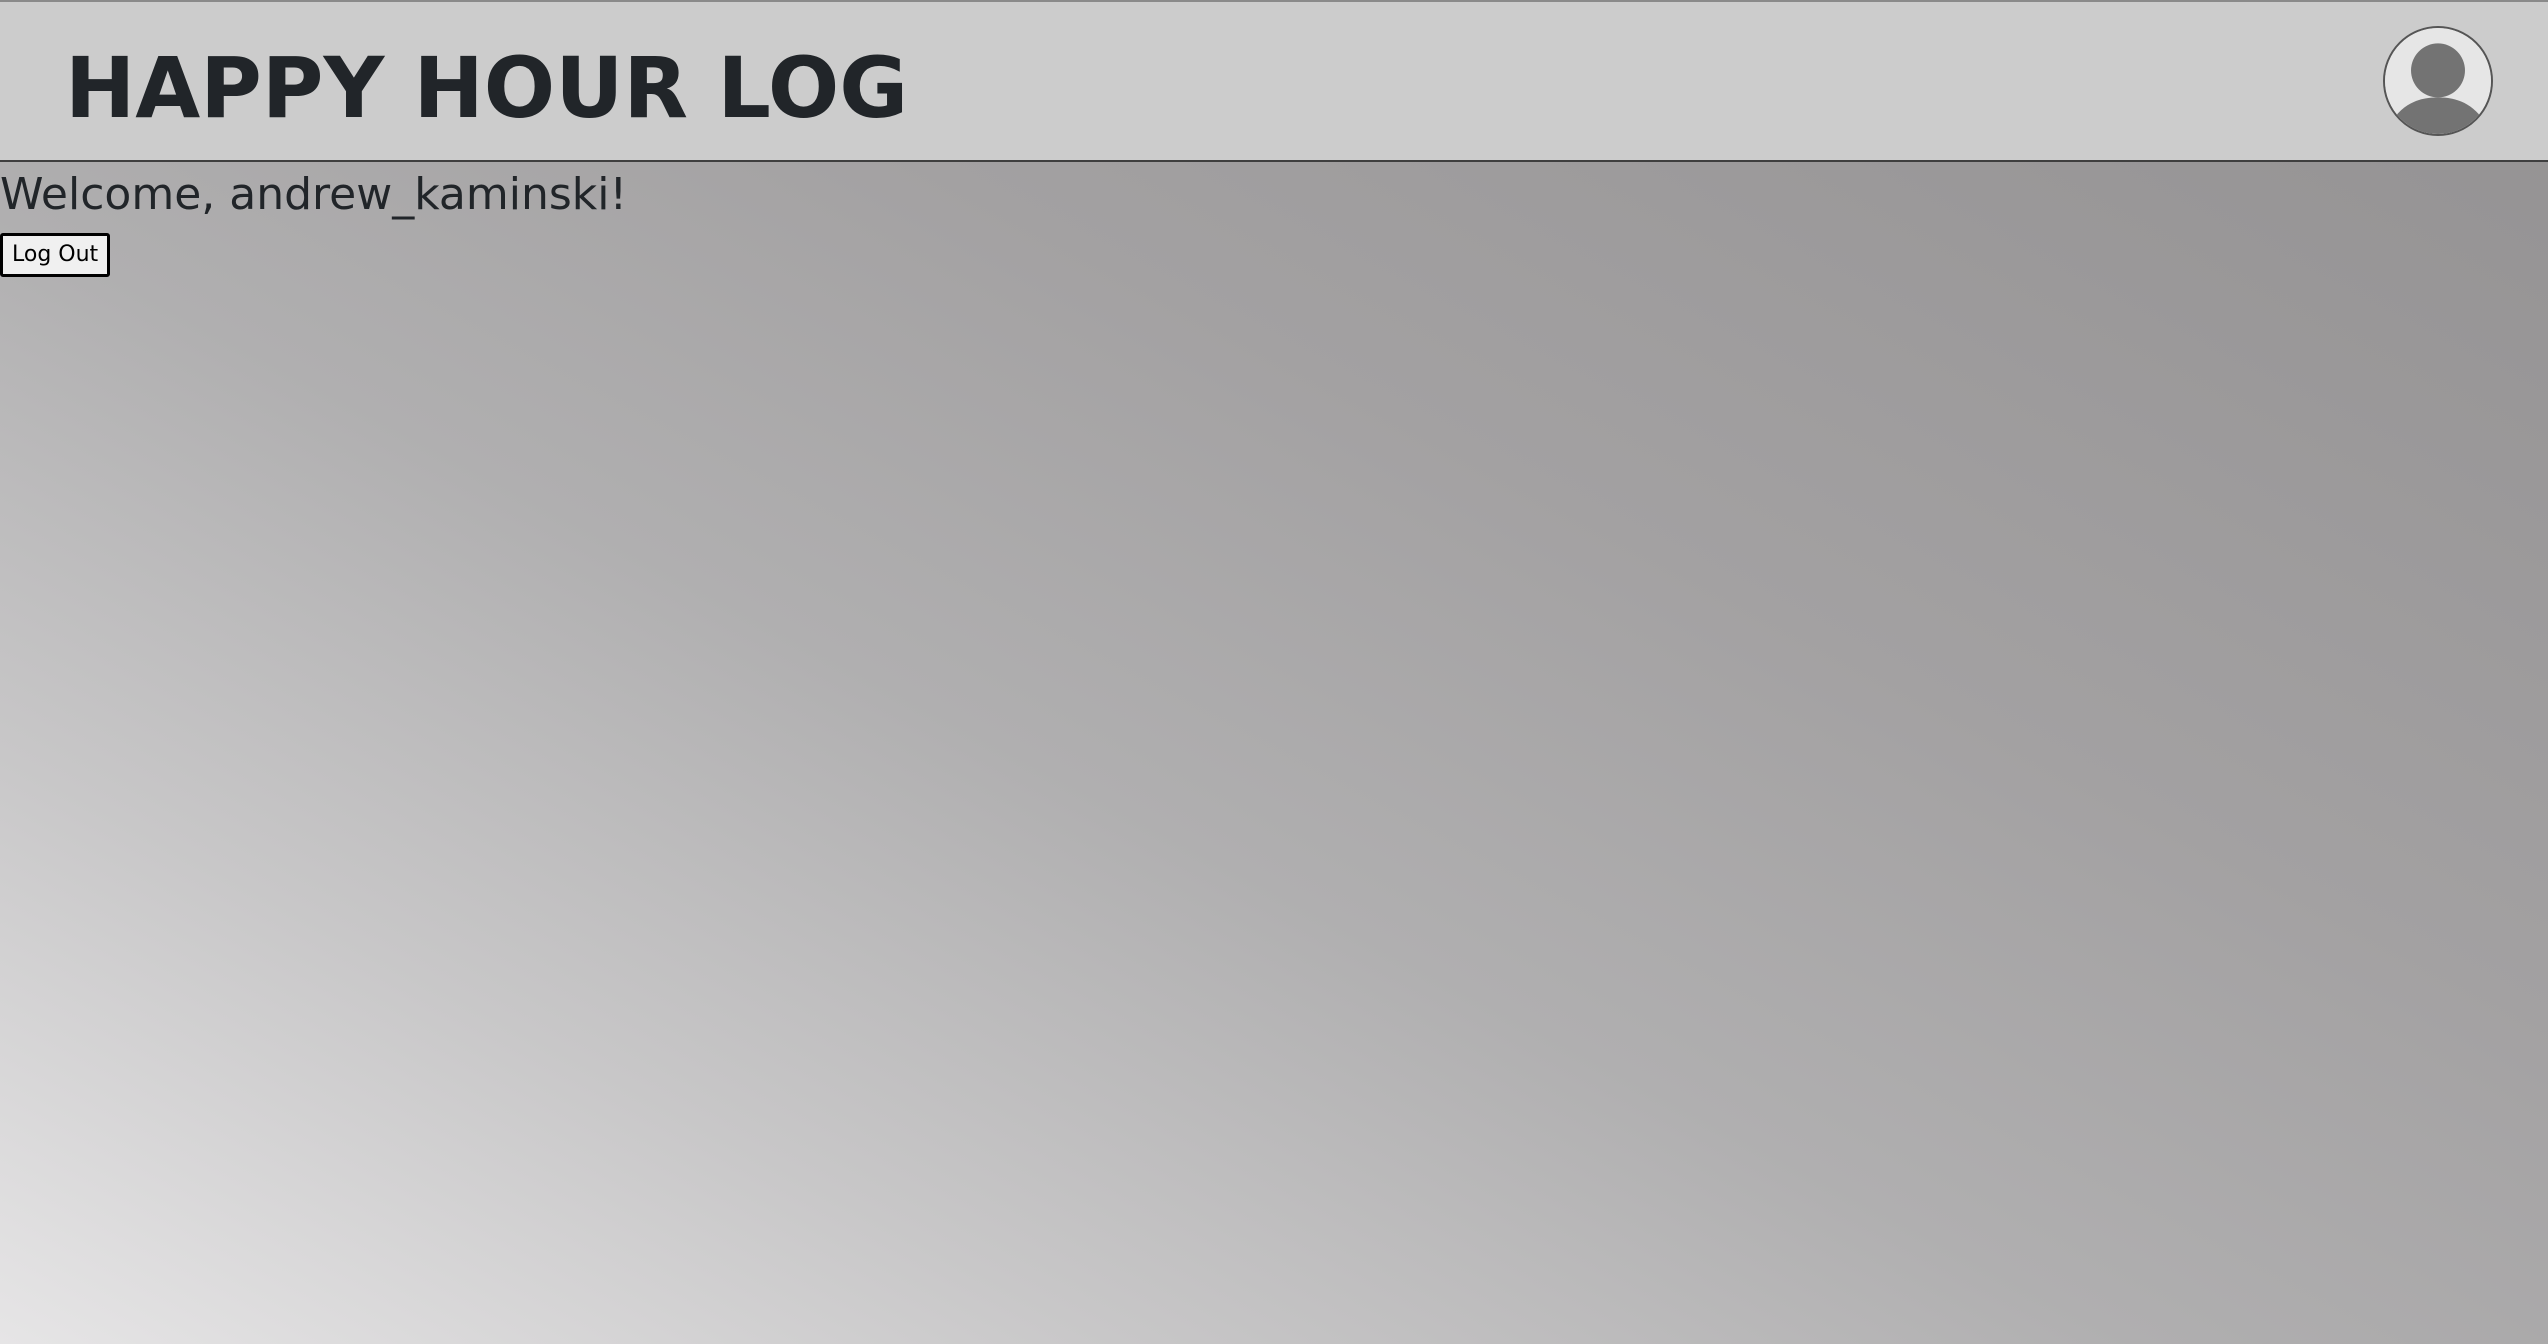 The width and height of the screenshot is (2548, 1344). What do you see at coordinates (314, 194) in the screenshot?
I see `welcome-message: Welcome, andrew_kaminski!` at bounding box center [314, 194].